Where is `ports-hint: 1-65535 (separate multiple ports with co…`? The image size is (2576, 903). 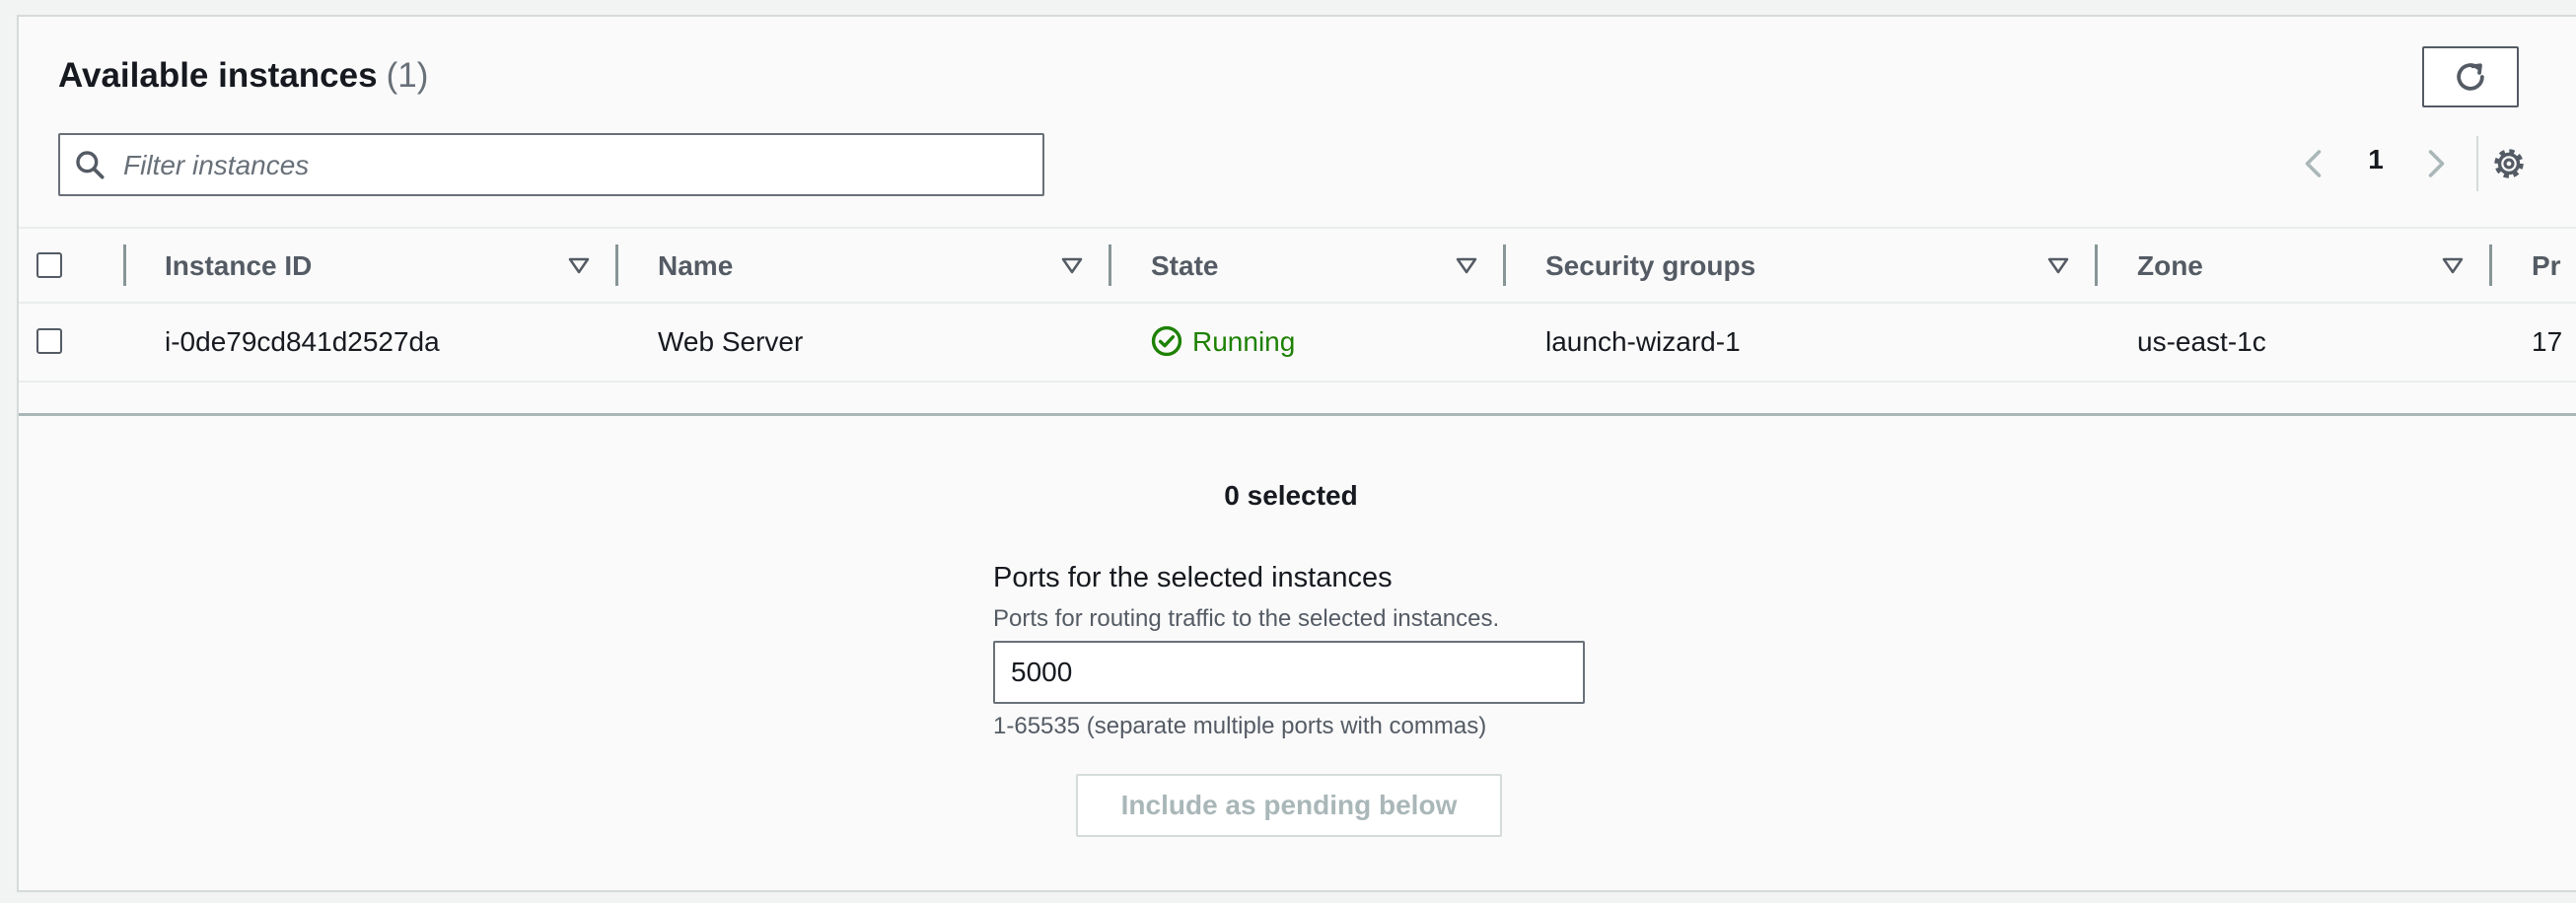
ports-hint: 1-65535 (separate multiple ports with co… is located at coordinates (1240, 726).